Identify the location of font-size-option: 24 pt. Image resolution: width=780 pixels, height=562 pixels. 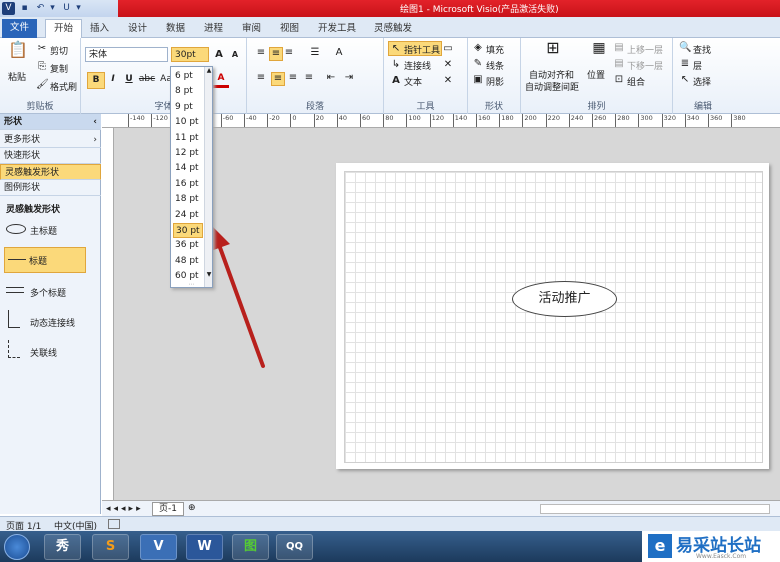
(188, 215).